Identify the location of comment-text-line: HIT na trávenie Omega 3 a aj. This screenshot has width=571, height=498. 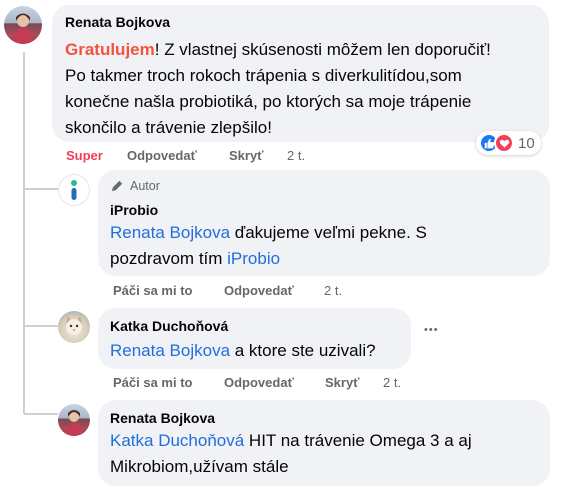
(358, 440).